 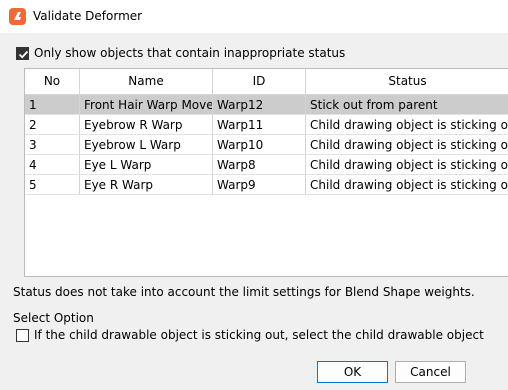 What do you see at coordinates (146, 81) in the screenshot?
I see `column-header-name: Name` at bounding box center [146, 81].